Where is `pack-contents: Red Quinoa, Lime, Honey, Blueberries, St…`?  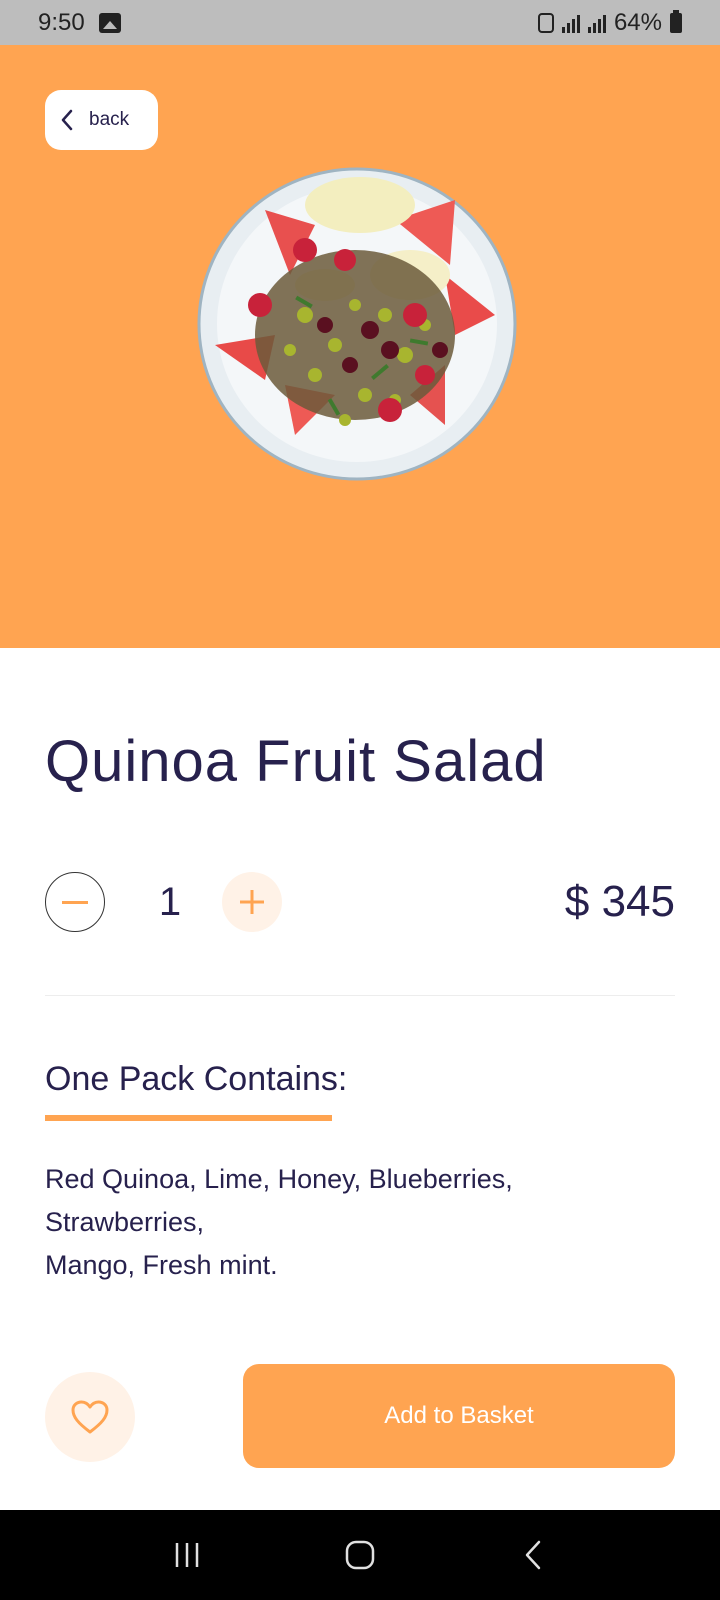
pack-contents: Red Quinoa, Lime, Honey, Blueberries, St… is located at coordinates (279, 1222).